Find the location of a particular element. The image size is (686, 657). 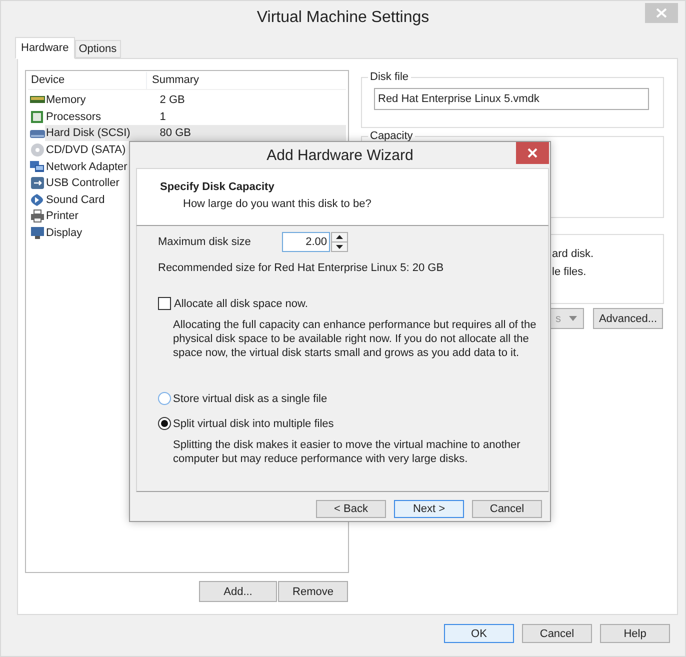

field-label: Maximum disk size is located at coordinates (205, 242).